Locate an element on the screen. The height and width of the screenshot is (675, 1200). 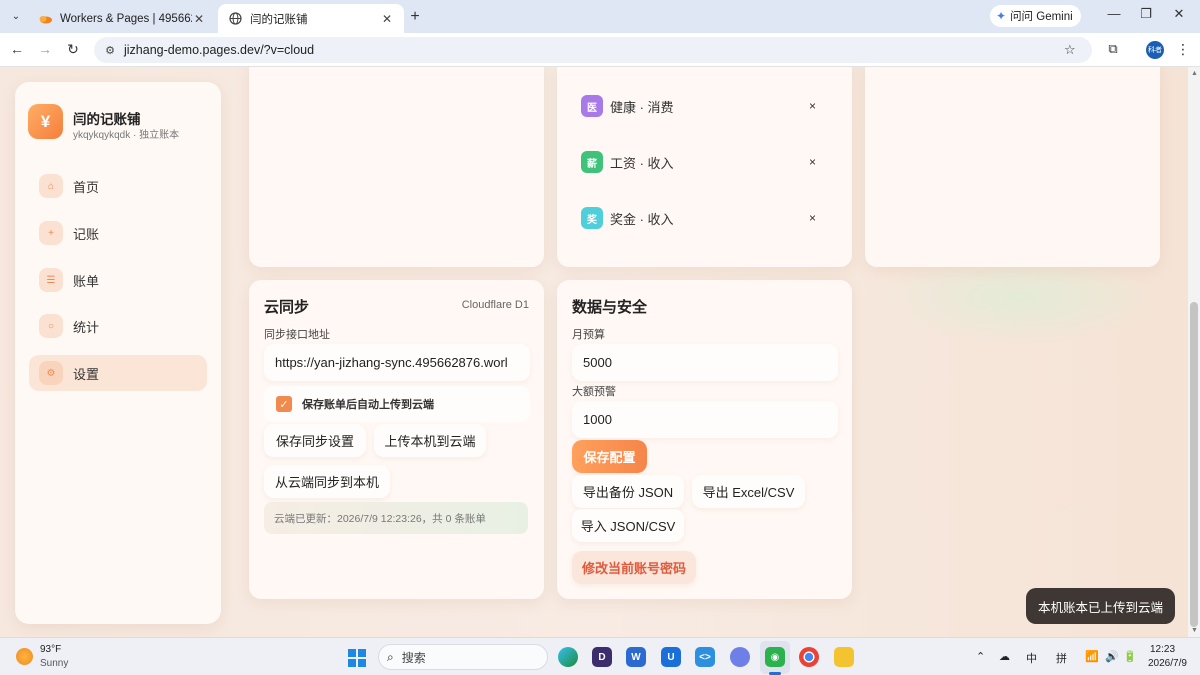
page-scrollbar: ▲ ▼ is located at coordinates (1194, 352).